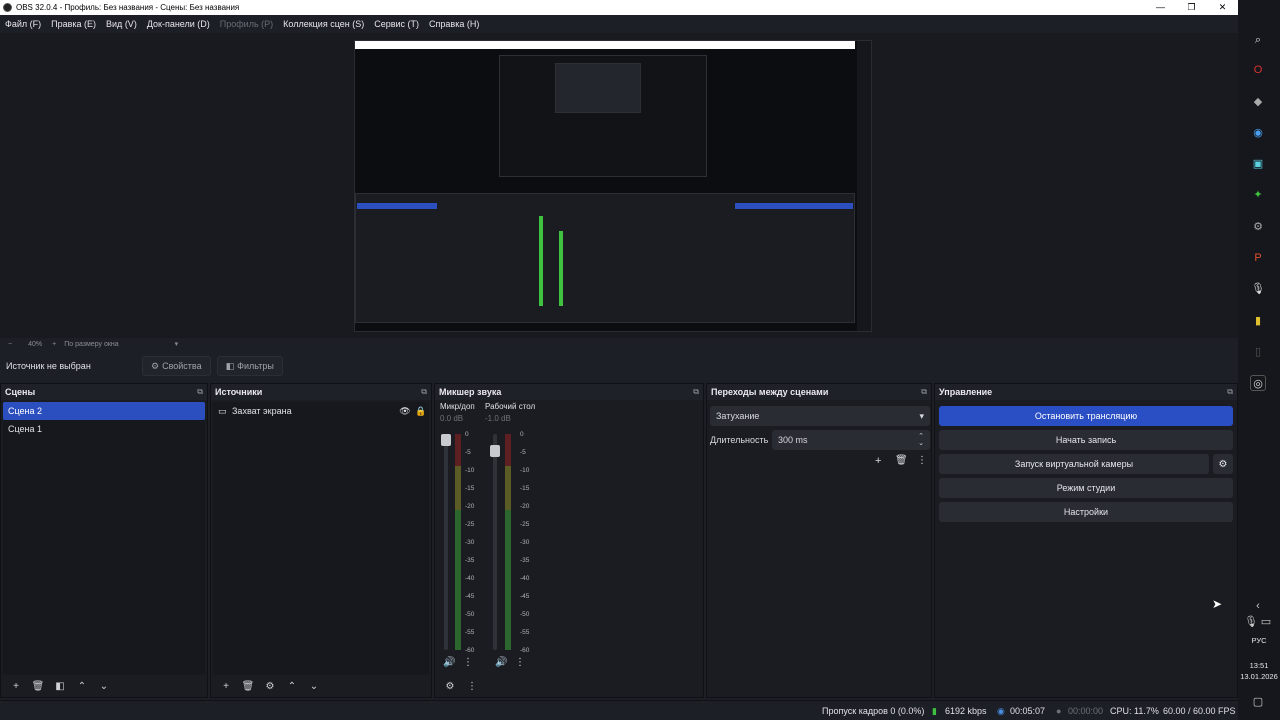  What do you see at coordinates (525, 524) in the screenshot?
I see `meter-tick-label: -25` at bounding box center [525, 524].